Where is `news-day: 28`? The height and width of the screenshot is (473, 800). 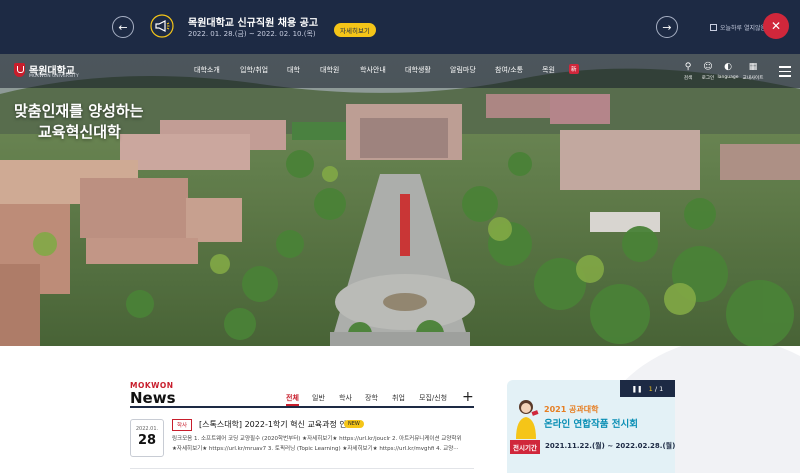 news-day: 28 is located at coordinates (147, 440).